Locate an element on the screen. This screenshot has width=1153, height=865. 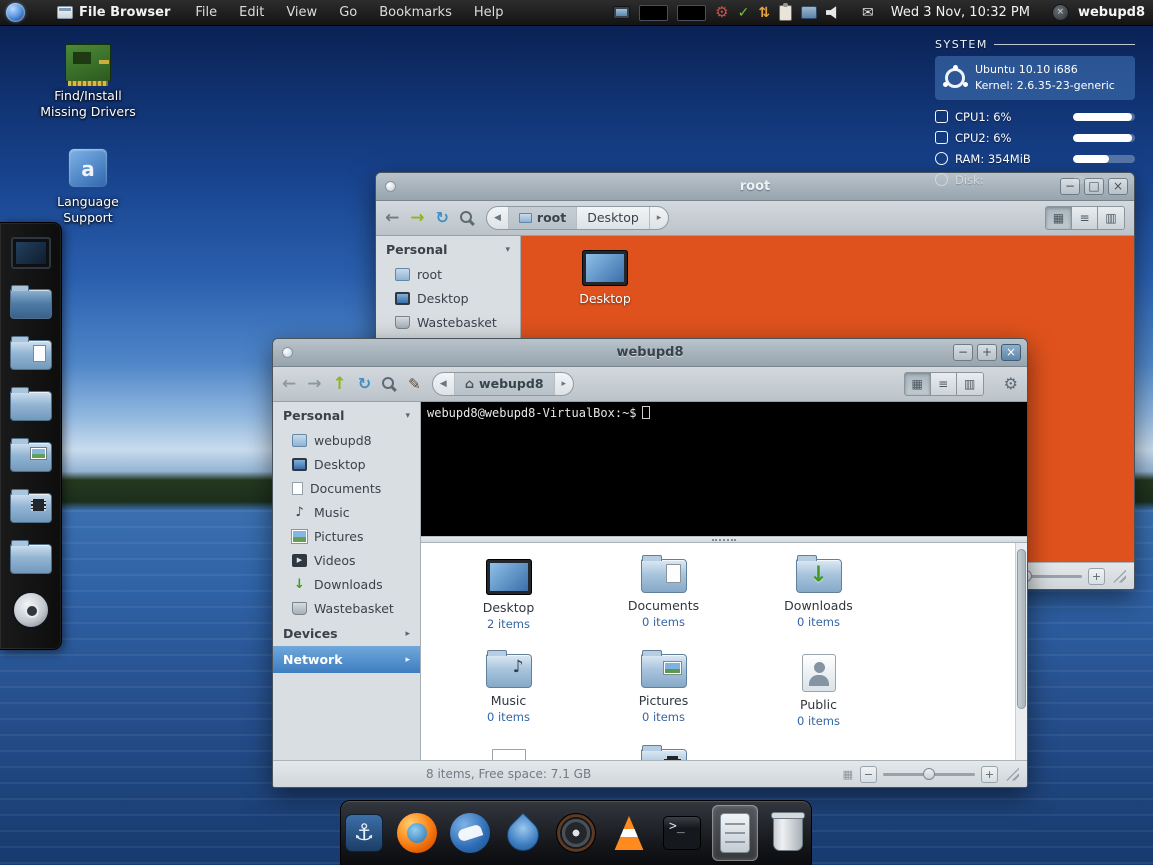
zoom-slider-knob is located at coordinates (929, 773).